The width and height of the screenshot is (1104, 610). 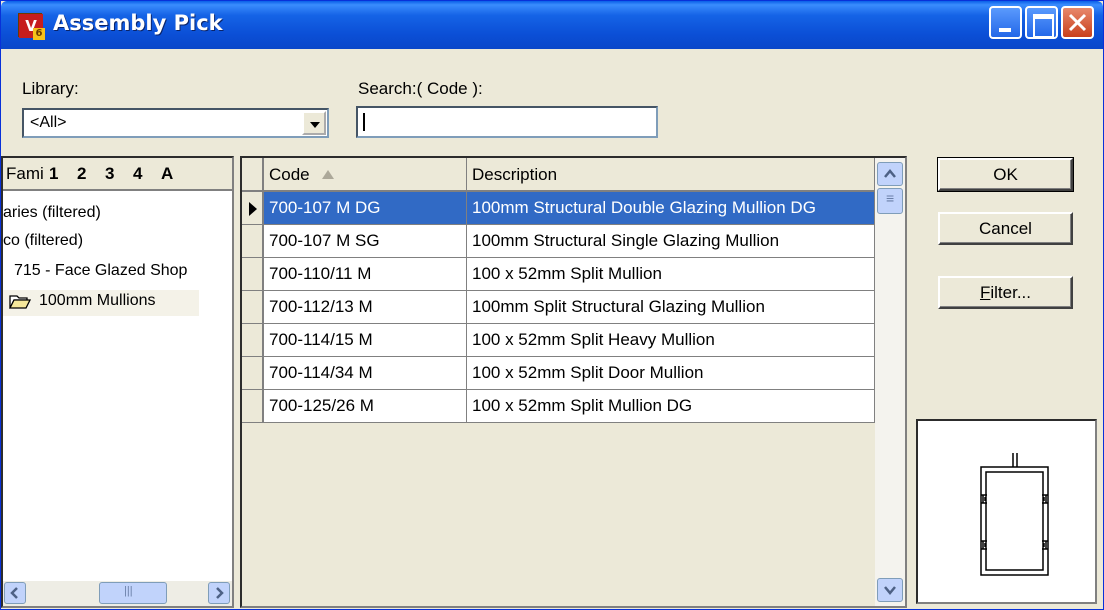 I want to click on chevron-down-icon, so click(x=890, y=590).